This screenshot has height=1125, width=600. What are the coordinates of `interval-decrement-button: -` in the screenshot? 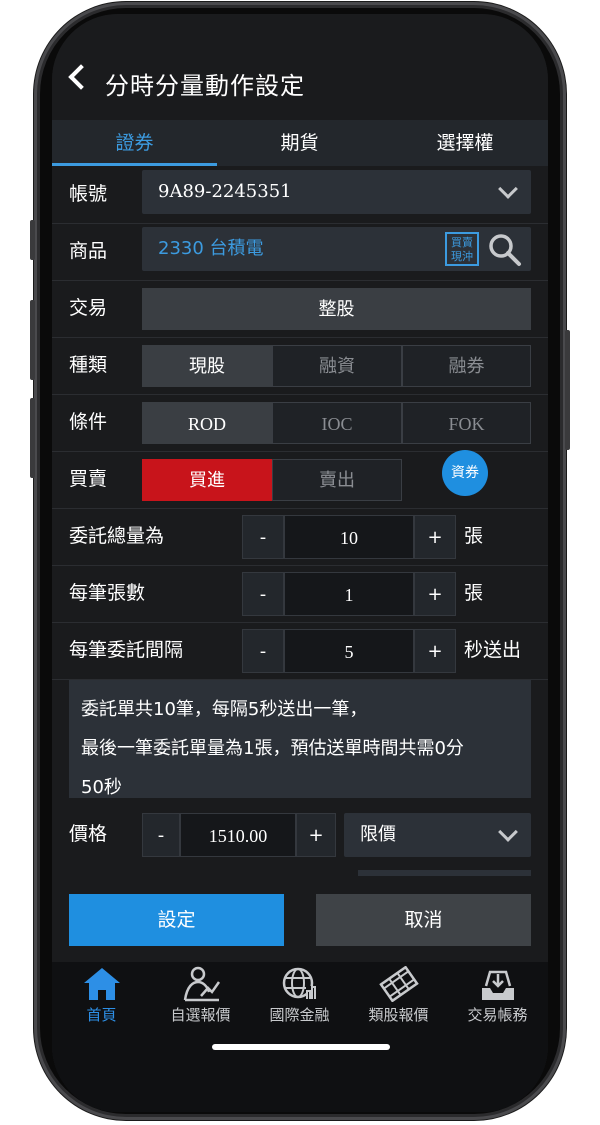 It's located at (263, 651).